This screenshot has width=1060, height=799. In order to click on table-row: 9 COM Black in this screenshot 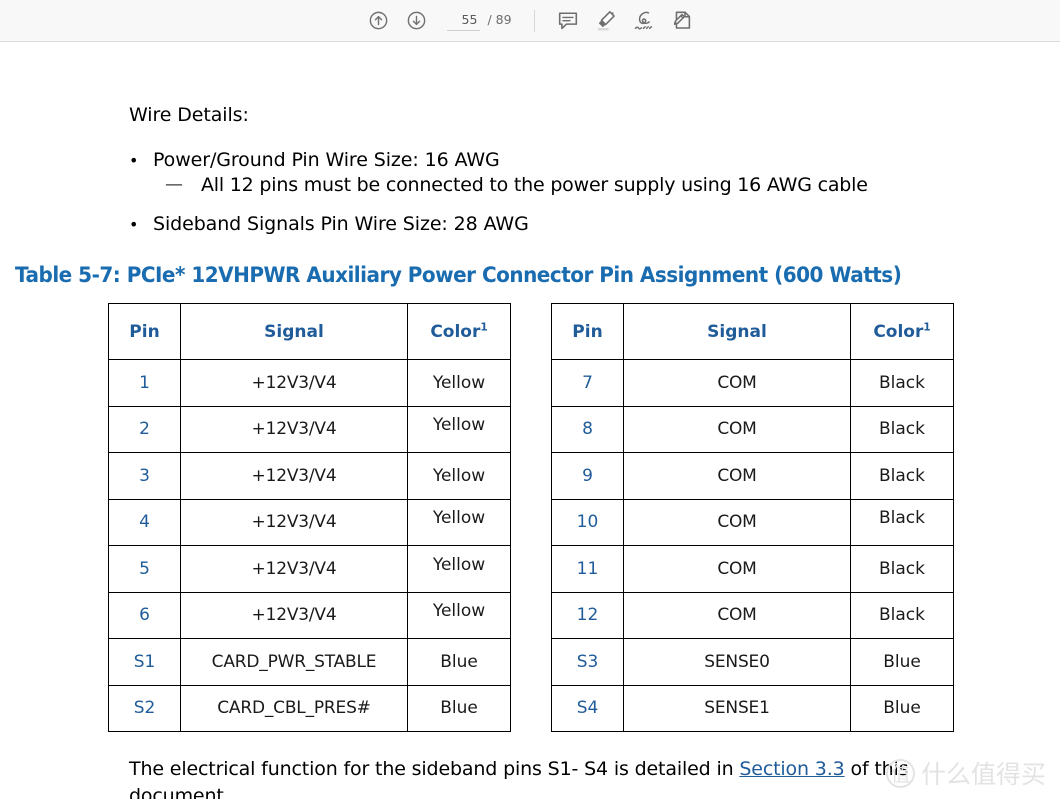, I will do `click(752, 476)`.